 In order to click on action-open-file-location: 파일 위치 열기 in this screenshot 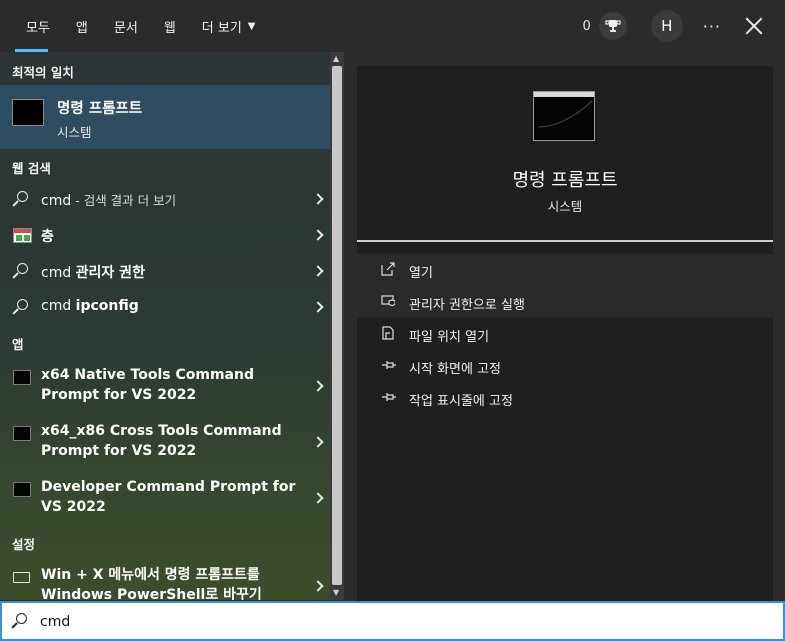, I will do `click(565, 334)`.